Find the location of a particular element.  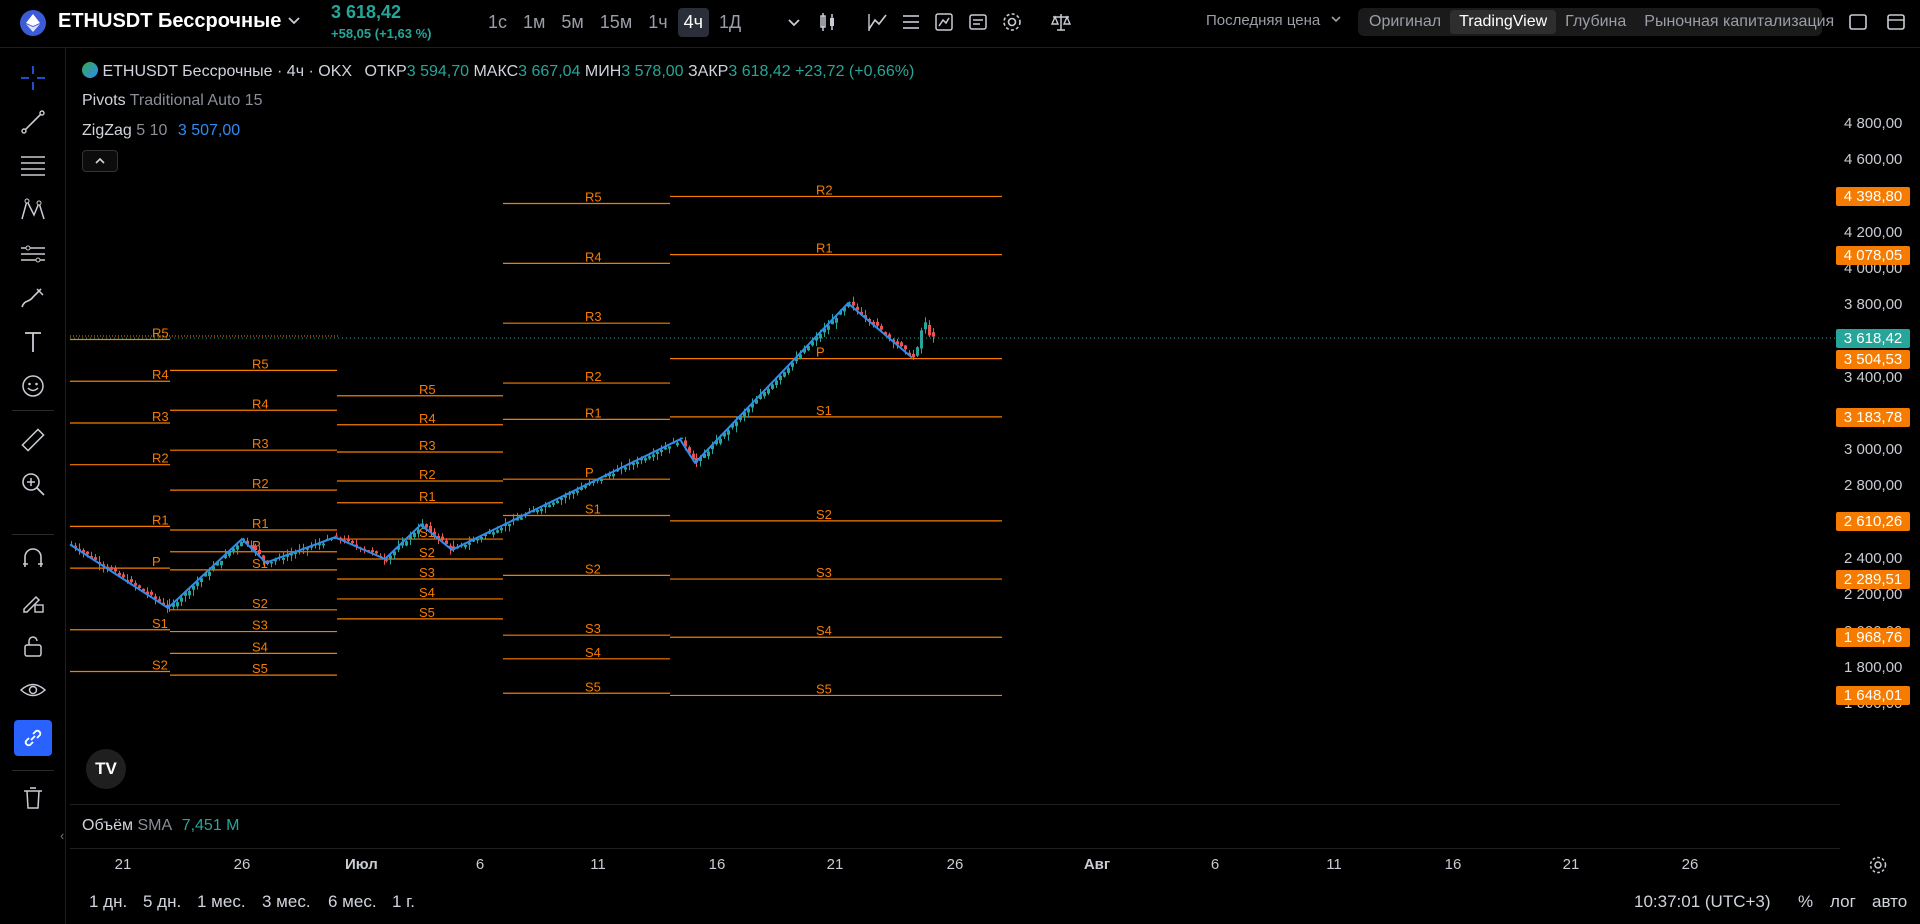

range-3m: 3 мес. is located at coordinates (286, 902).